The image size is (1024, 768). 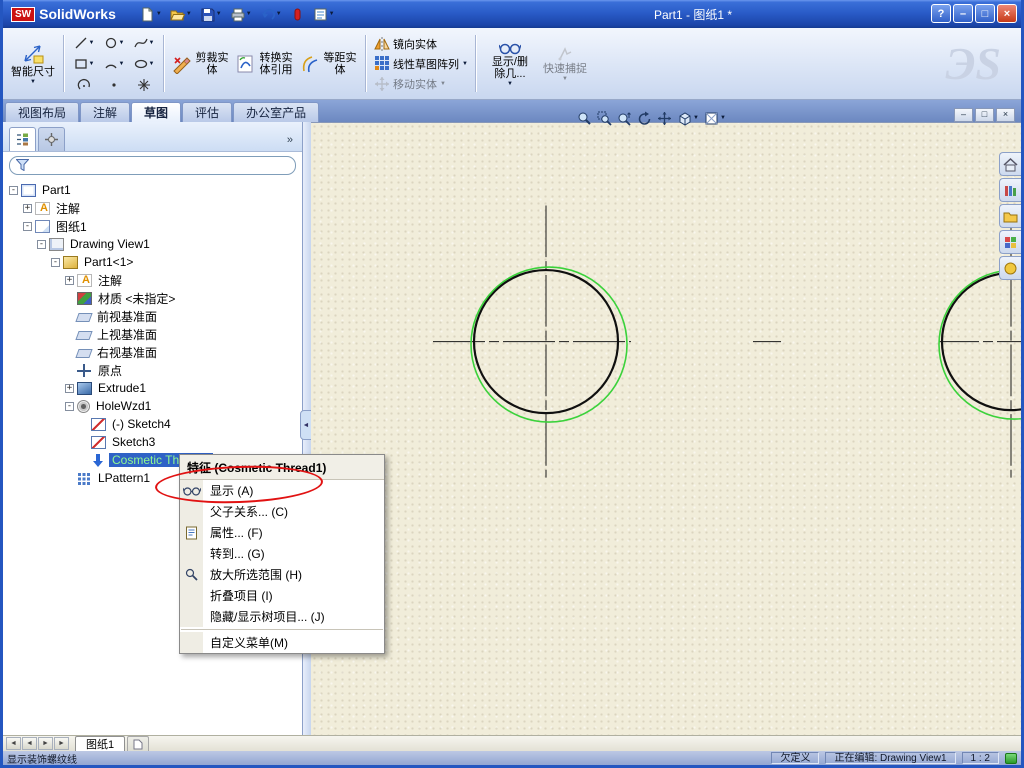 I want to click on tab-evaluate: 评估, so click(x=207, y=112).